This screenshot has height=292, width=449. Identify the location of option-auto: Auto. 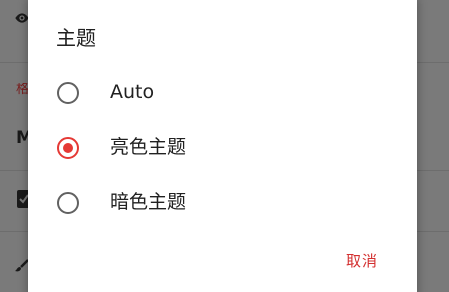
(222, 93).